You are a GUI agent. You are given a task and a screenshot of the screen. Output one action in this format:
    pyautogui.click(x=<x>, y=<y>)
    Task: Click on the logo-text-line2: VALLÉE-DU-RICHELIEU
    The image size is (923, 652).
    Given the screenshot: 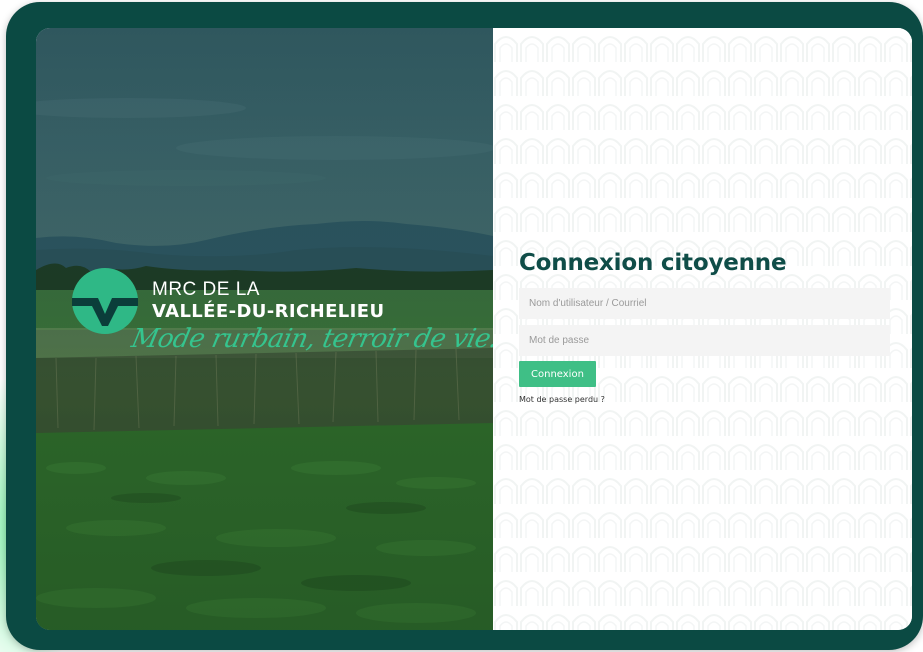 What is the action you would take?
    pyautogui.click(x=268, y=311)
    